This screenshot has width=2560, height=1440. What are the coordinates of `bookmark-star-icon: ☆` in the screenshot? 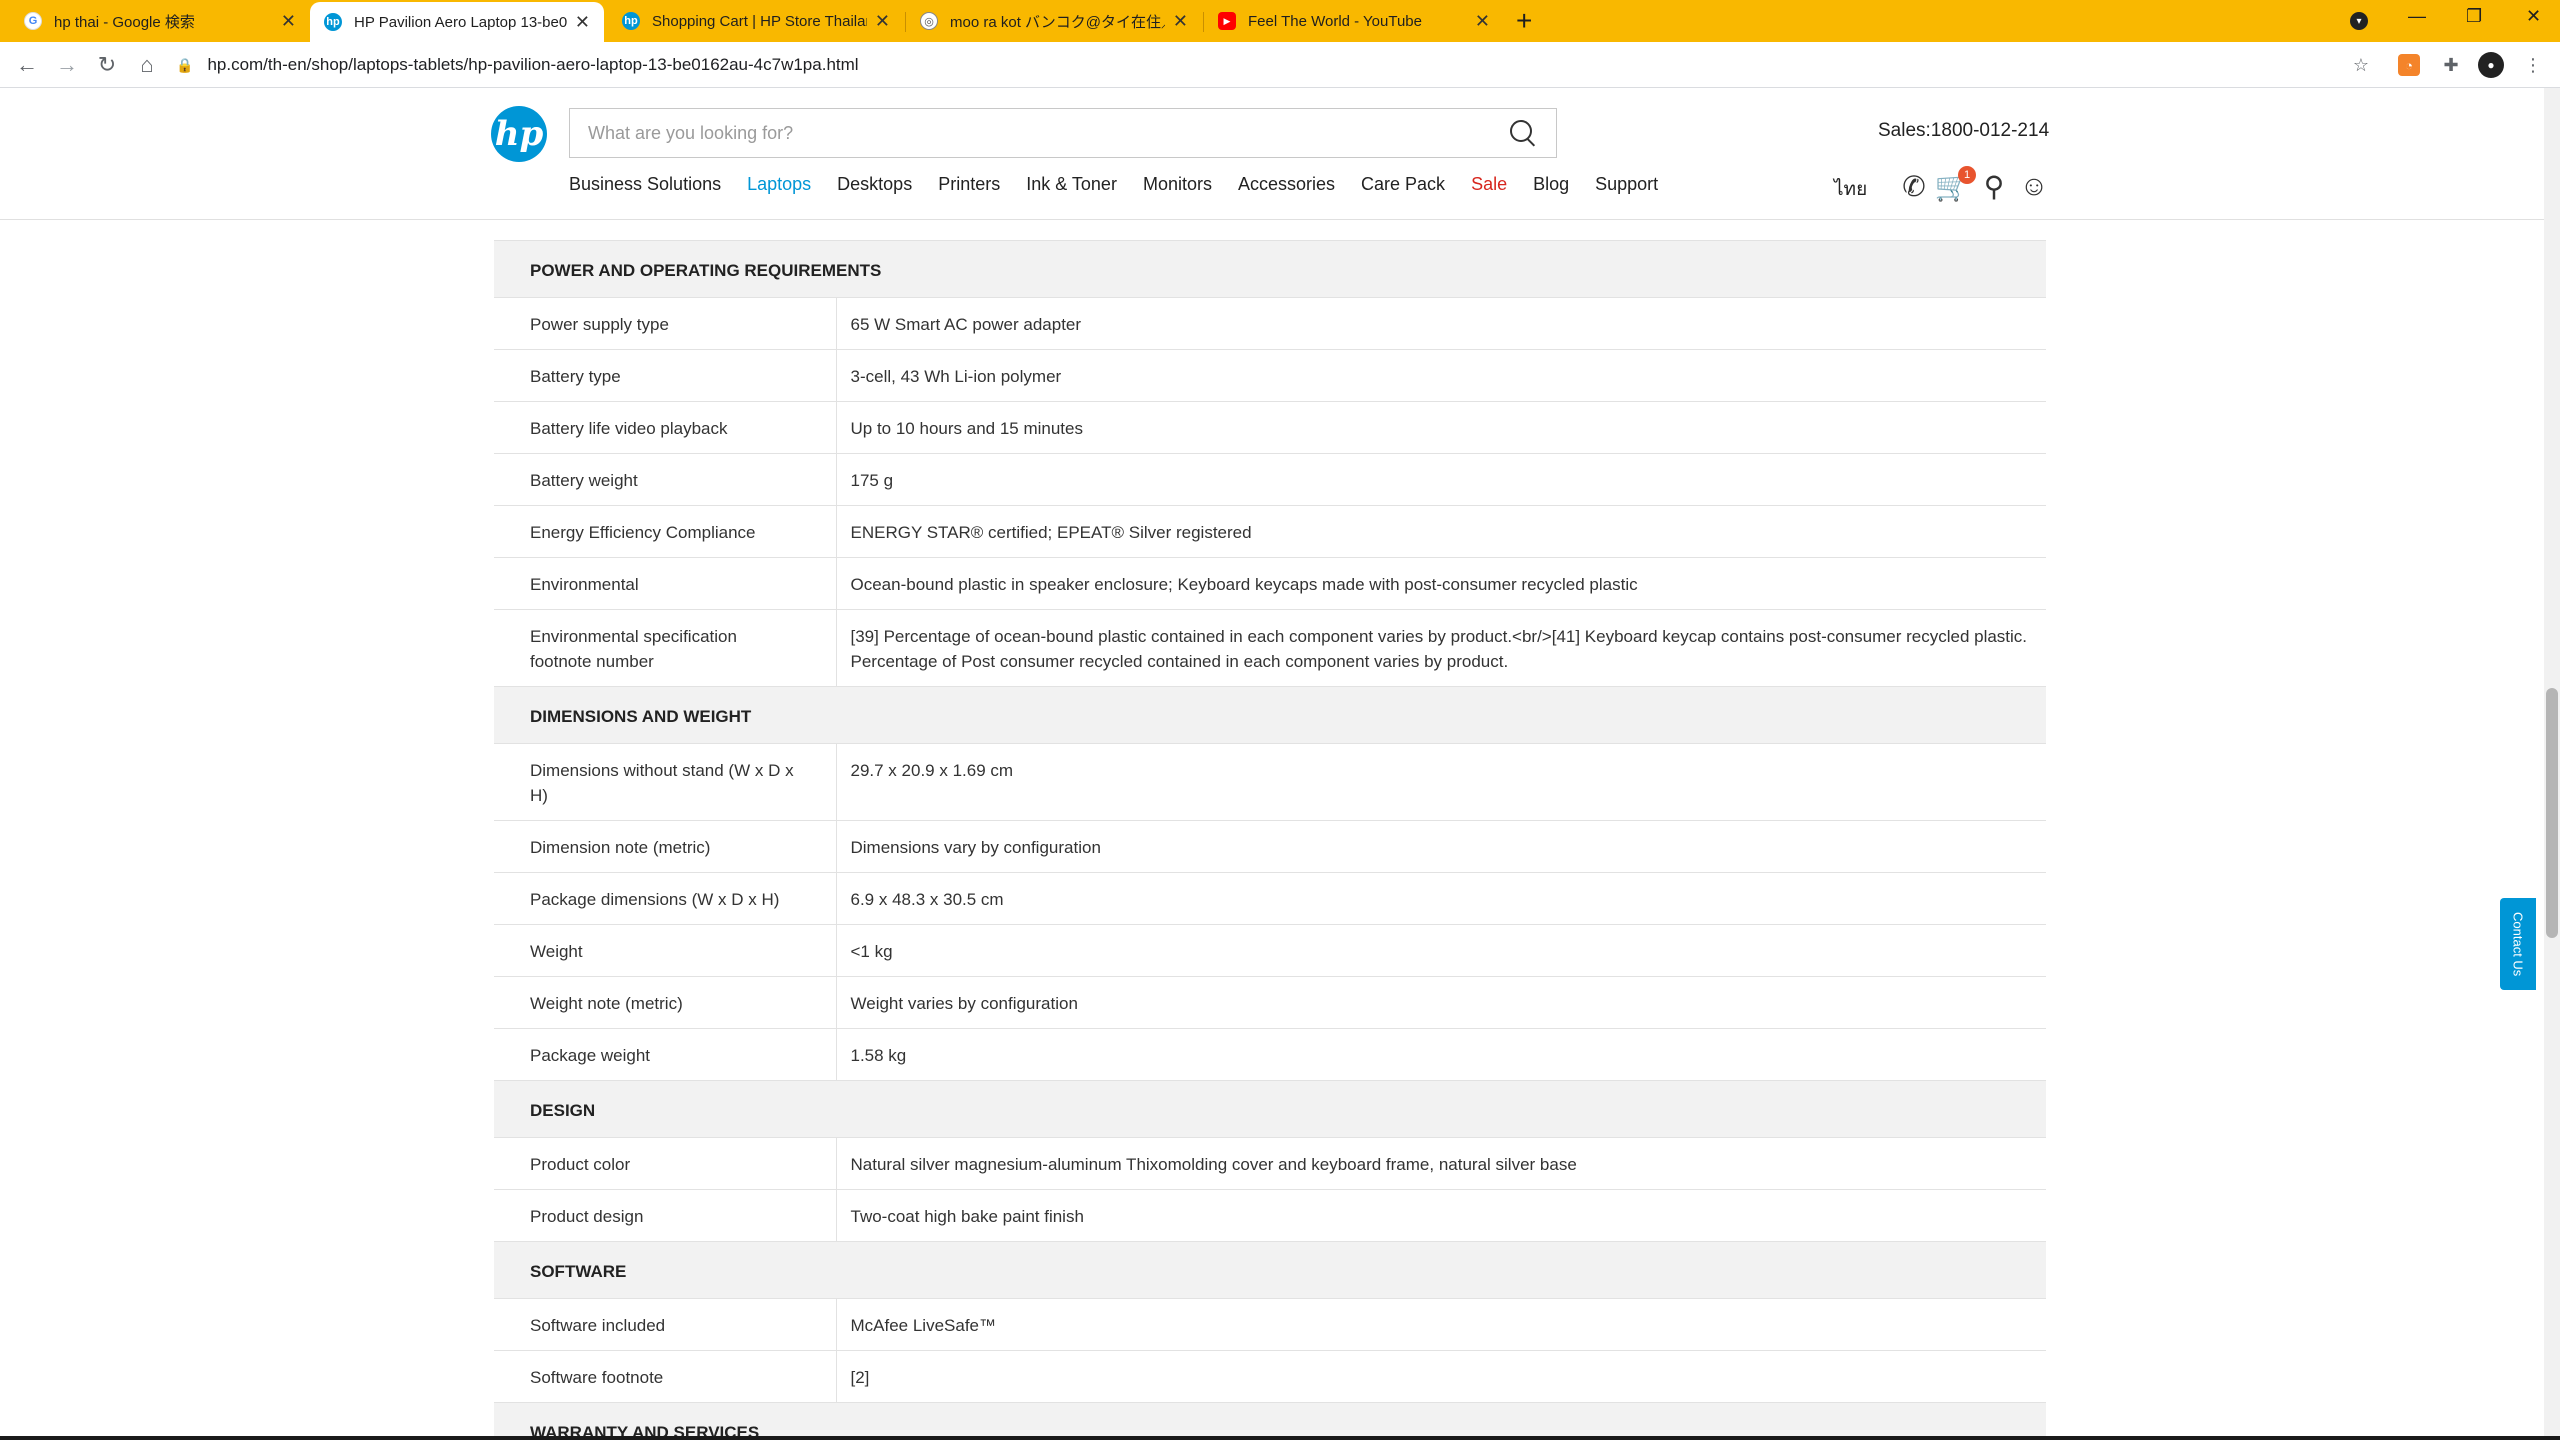 It's located at (2361, 65).